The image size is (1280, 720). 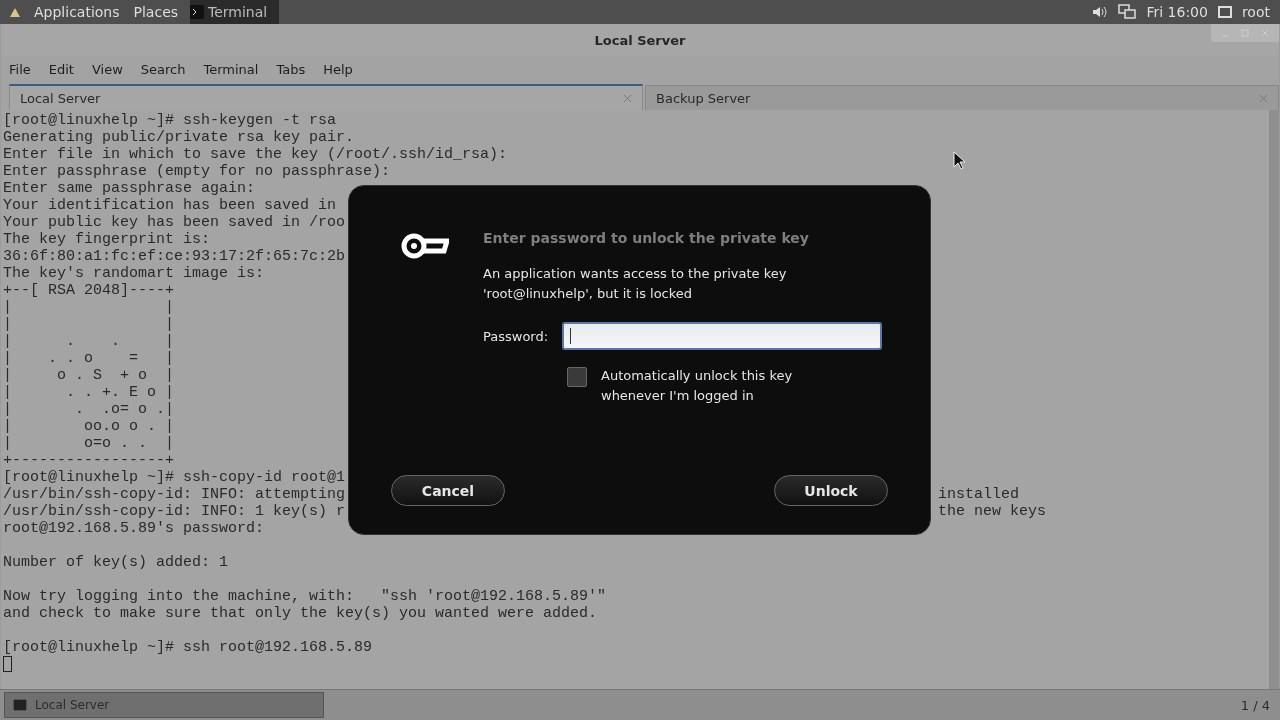 What do you see at coordinates (831, 490) in the screenshot?
I see `unlock-button: Unlock` at bounding box center [831, 490].